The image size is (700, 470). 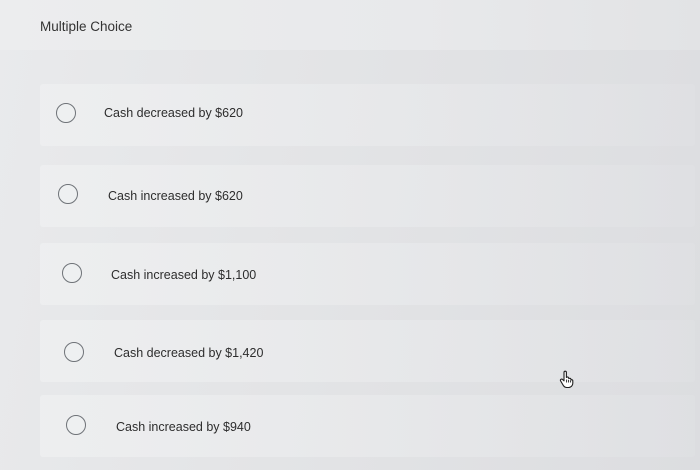 What do you see at coordinates (367, 351) in the screenshot?
I see `answer-option-4: Cash decreased by $1,420` at bounding box center [367, 351].